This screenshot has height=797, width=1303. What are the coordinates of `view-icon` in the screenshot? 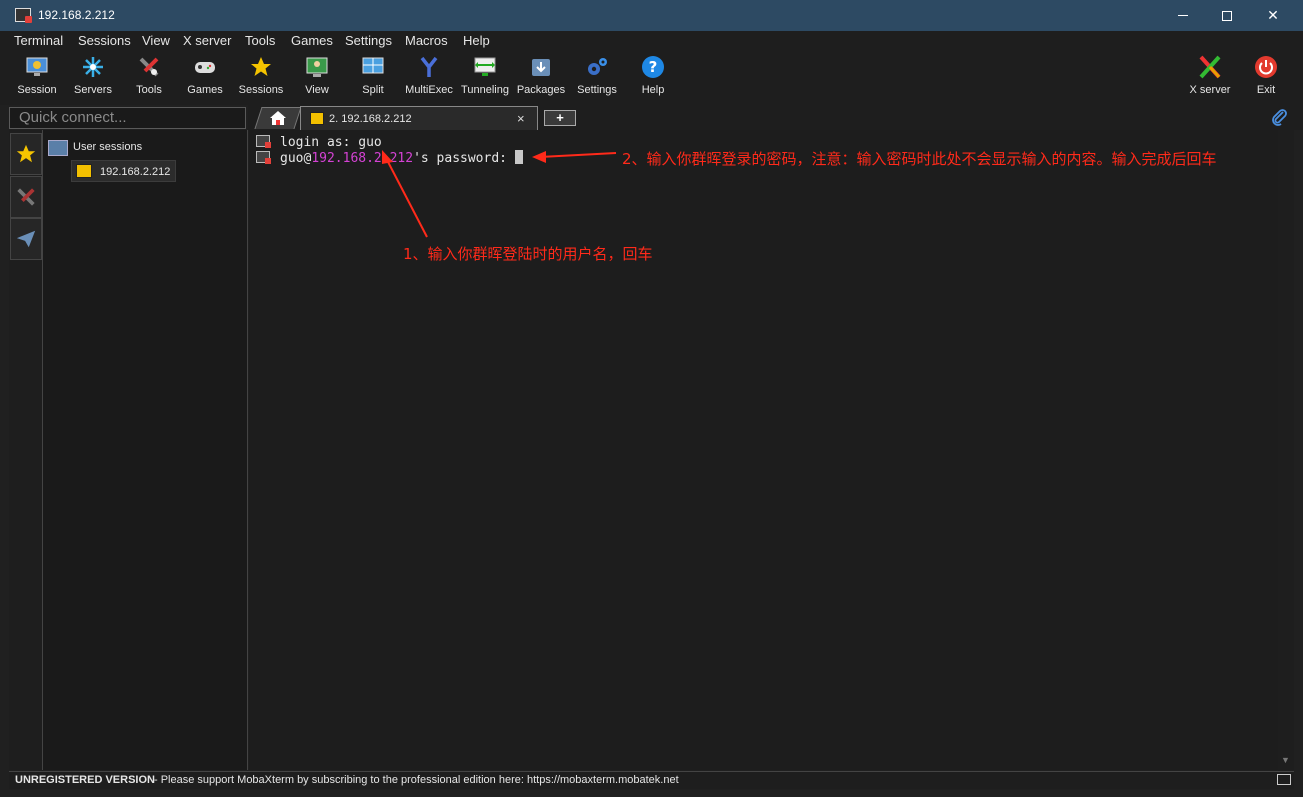 It's located at (317, 67).